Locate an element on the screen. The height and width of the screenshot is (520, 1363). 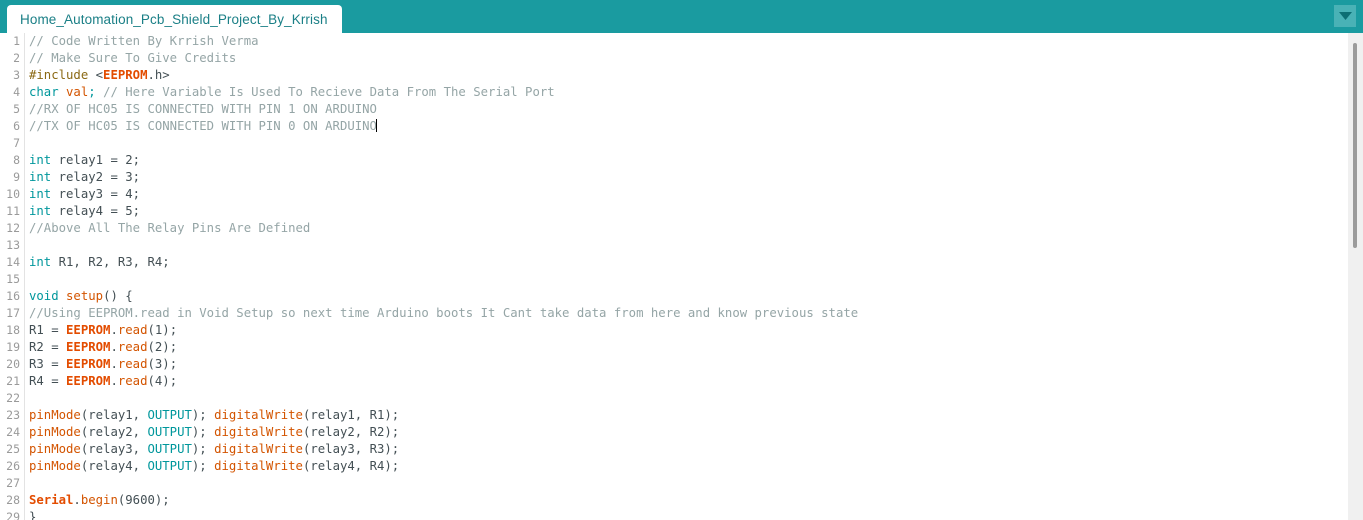
line-number: 7 is located at coordinates (16, 143).